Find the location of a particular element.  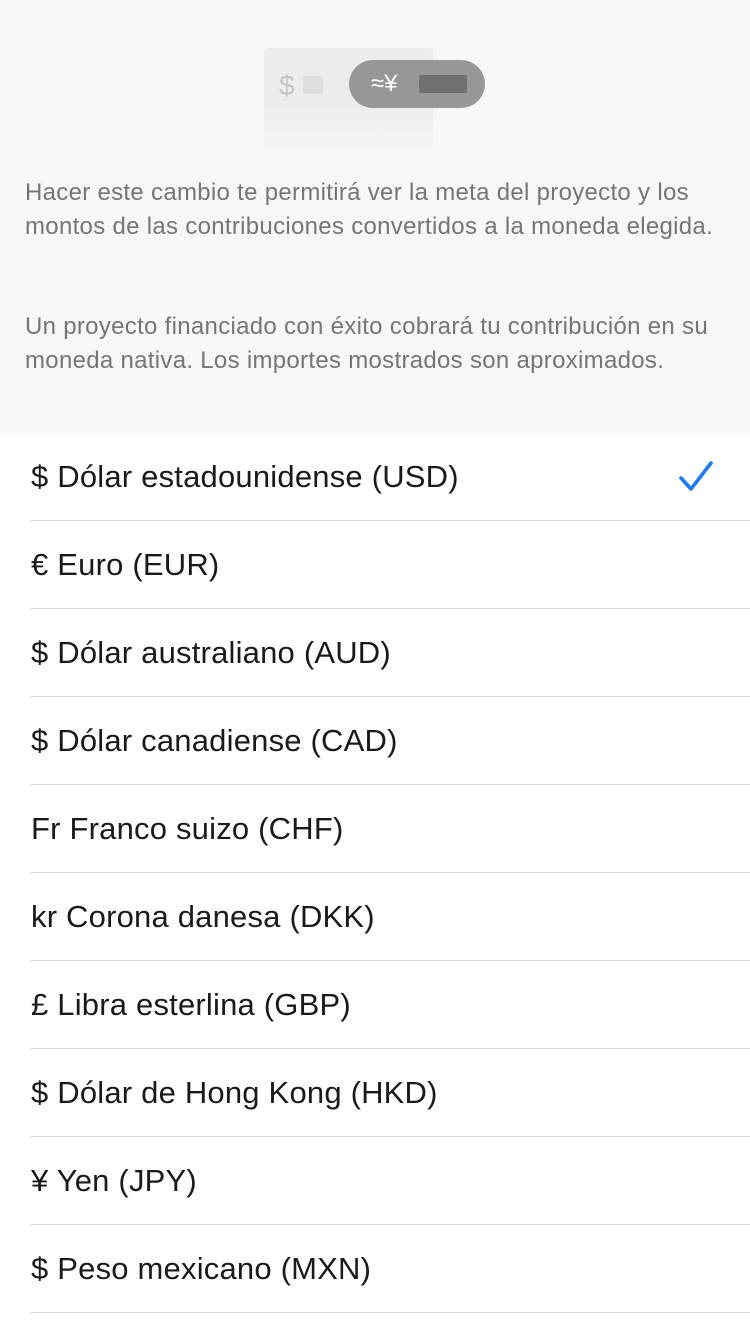

illustration-dollar-symbol: $ is located at coordinates (287, 85).